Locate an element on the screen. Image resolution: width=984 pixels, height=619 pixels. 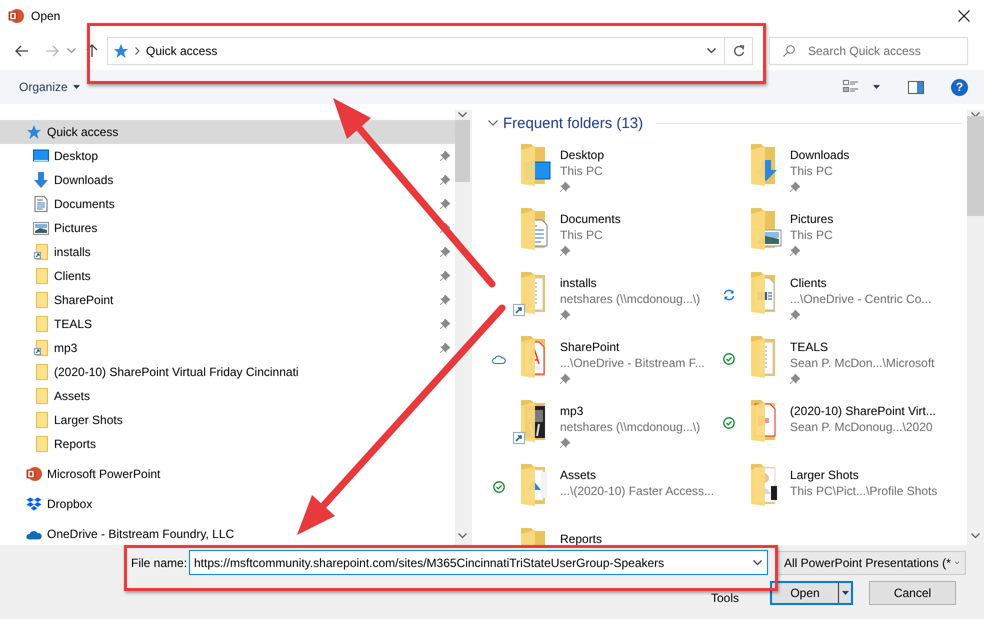
address-bar: Quick access is located at coordinates (430, 51).